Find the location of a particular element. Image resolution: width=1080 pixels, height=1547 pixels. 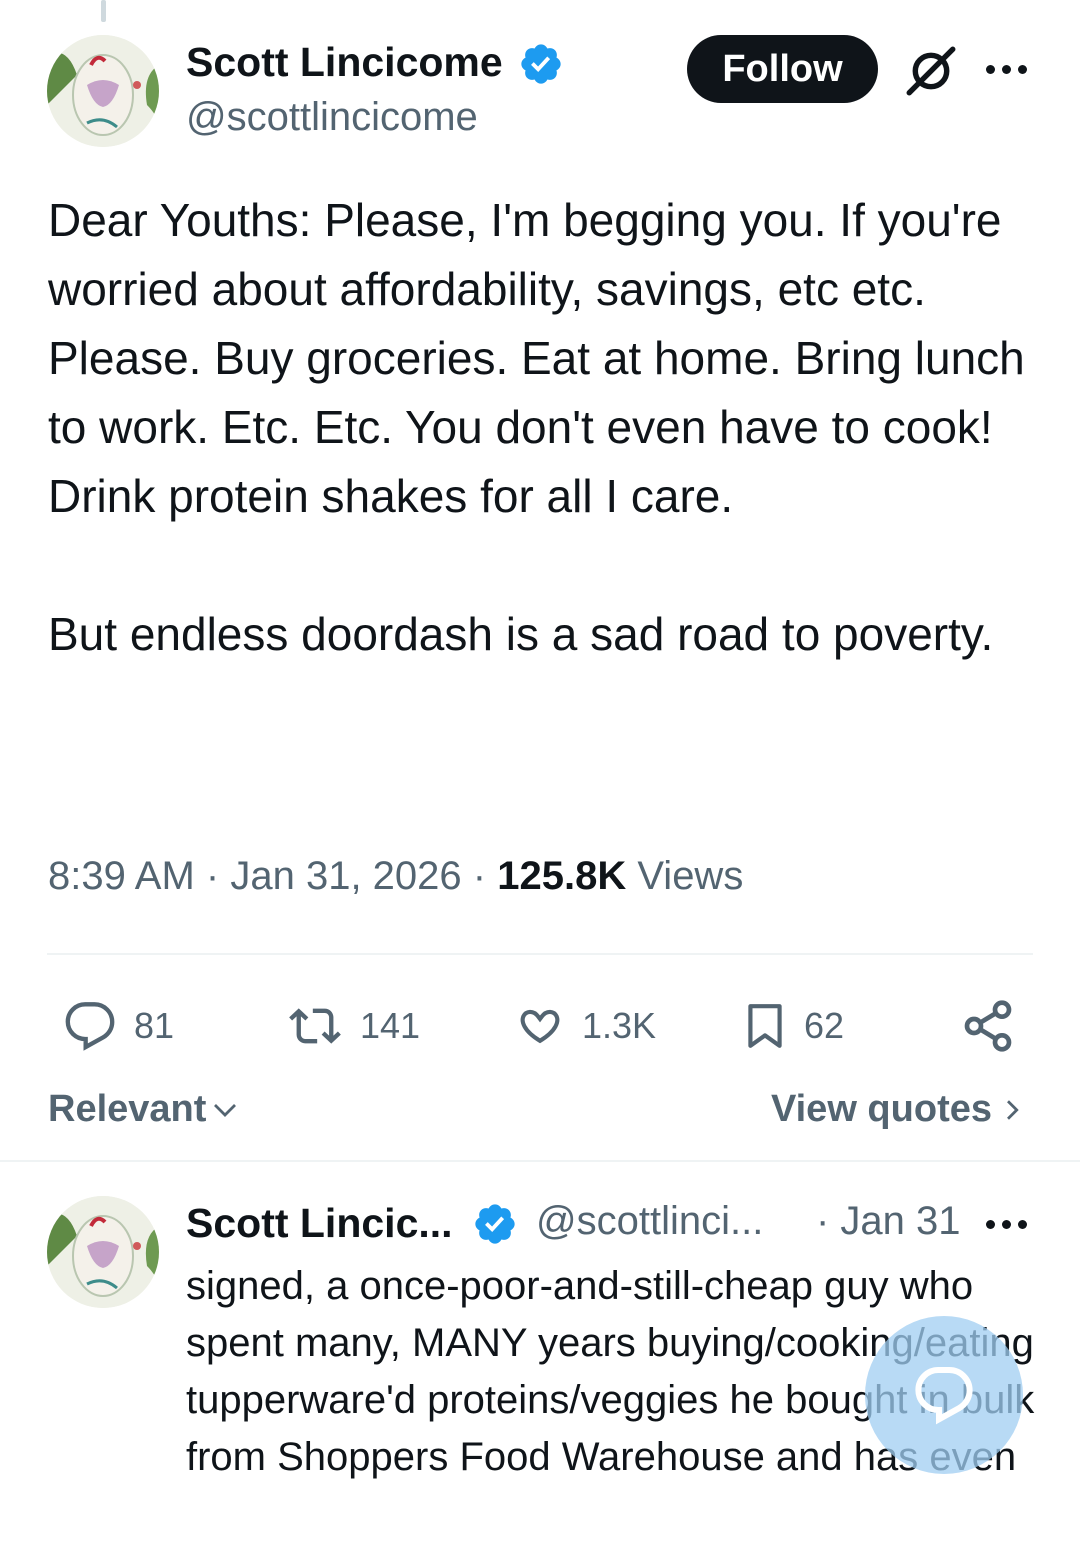

sort-dropdown: Relevant is located at coordinates (144, 1109).